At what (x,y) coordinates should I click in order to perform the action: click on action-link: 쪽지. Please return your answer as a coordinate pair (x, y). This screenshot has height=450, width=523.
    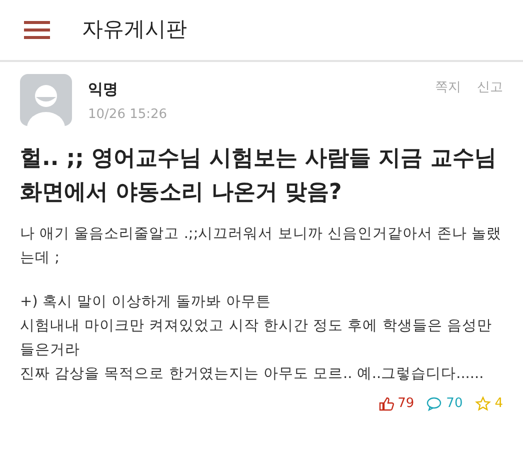
    Looking at the image, I should click on (448, 88).